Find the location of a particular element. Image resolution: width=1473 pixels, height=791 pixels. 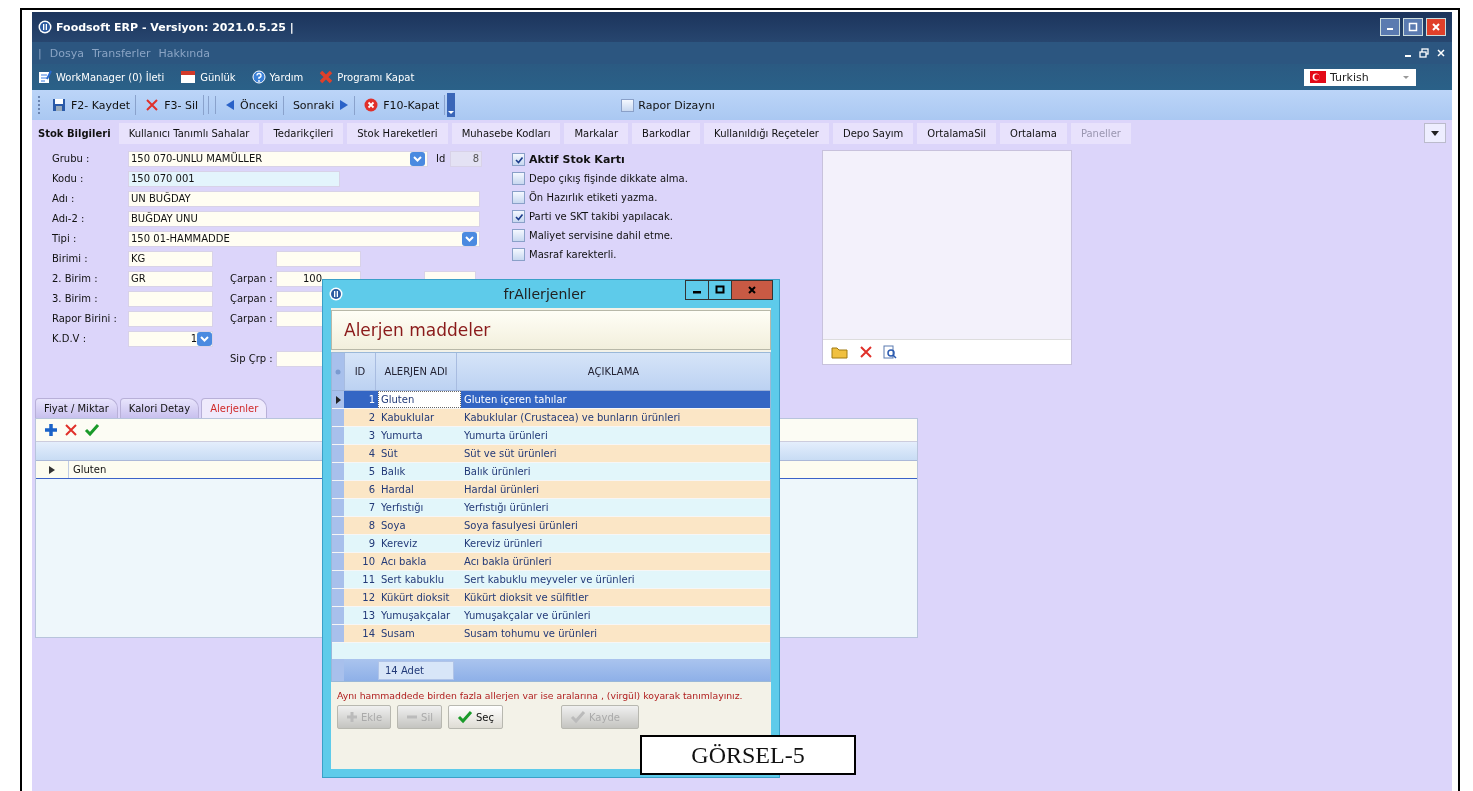

table-cell-text: 7 is located at coordinates (371, 508).